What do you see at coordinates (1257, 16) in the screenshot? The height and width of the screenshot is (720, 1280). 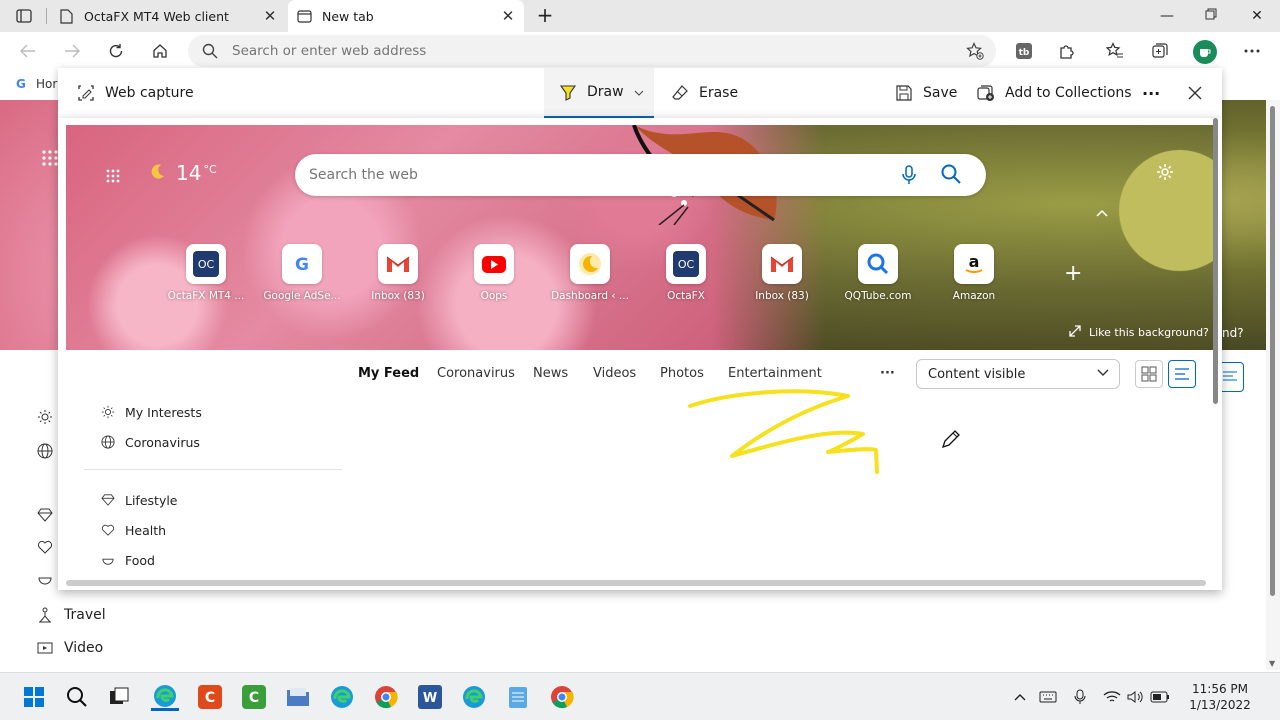 I see `close-window-button: ✕` at bounding box center [1257, 16].